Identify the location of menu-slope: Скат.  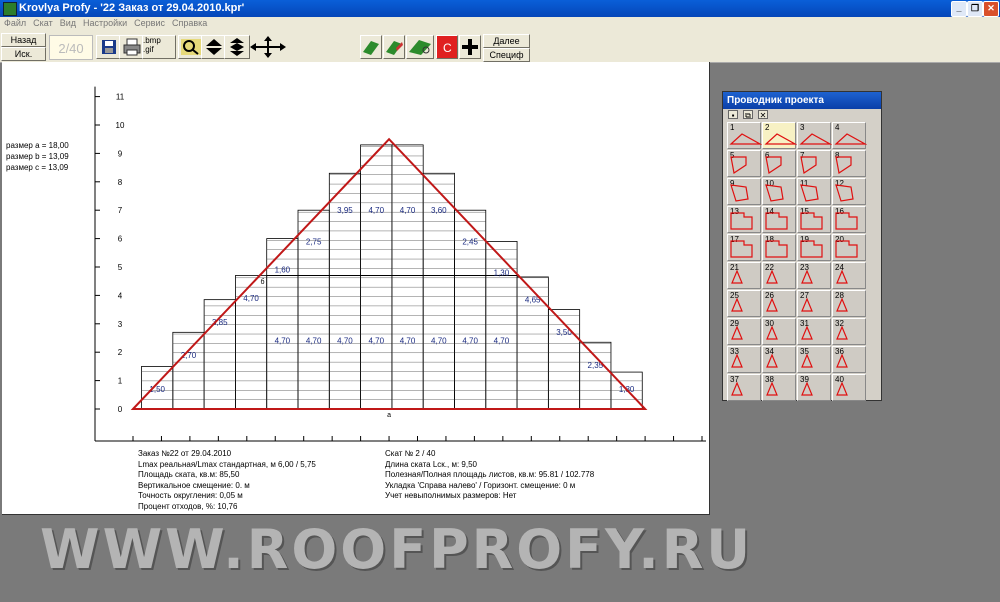
(42, 22).